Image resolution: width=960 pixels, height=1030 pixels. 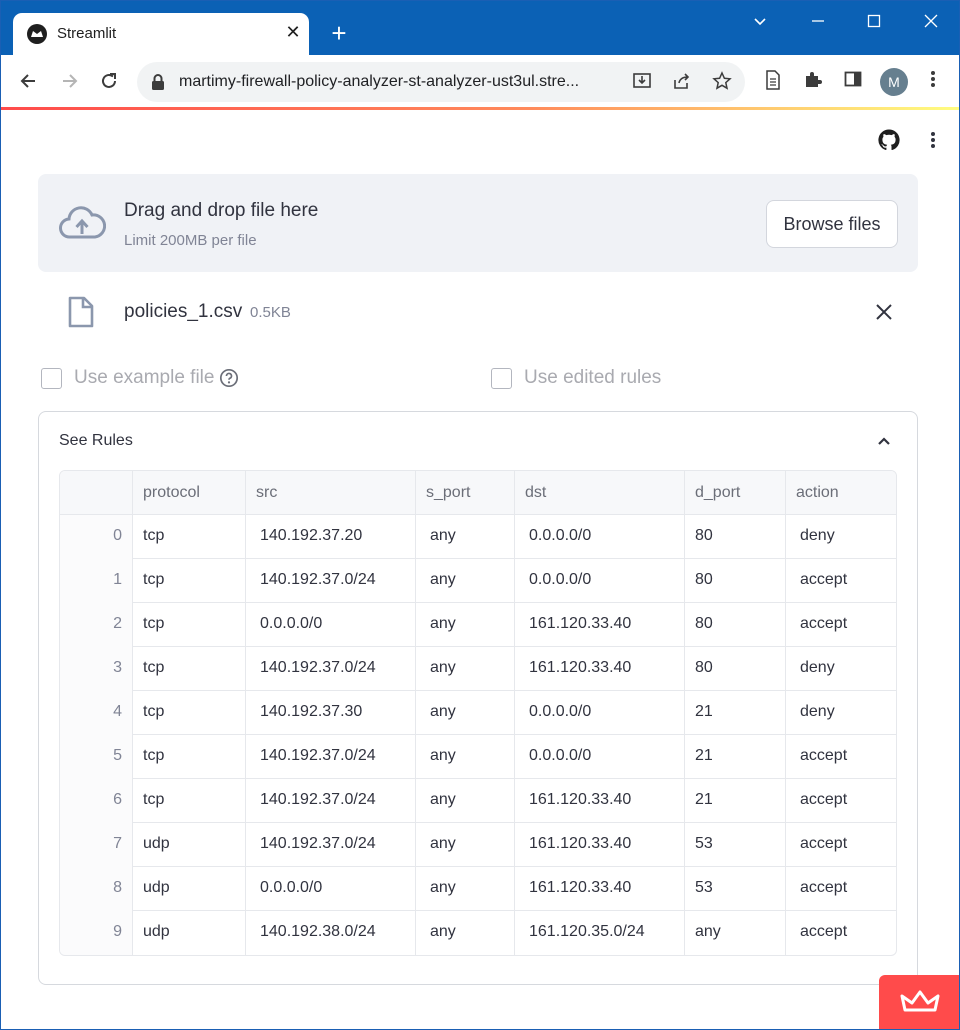 What do you see at coordinates (96, 441) in the screenshot?
I see `expander-title: See Rules` at bounding box center [96, 441].